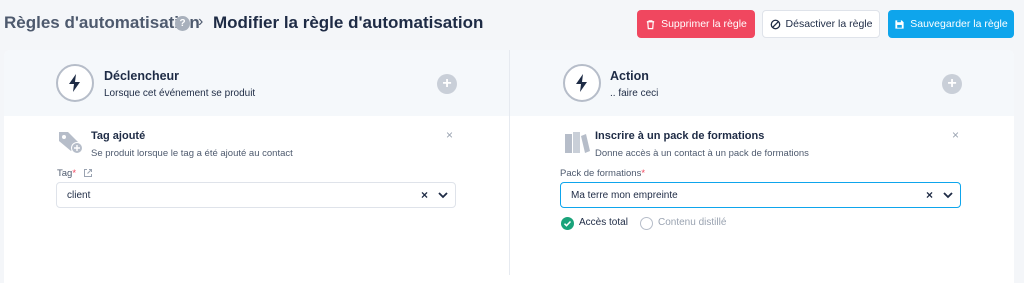  What do you see at coordinates (102, 23) in the screenshot?
I see `breadcrumb-parent: Règles d'automatisation` at bounding box center [102, 23].